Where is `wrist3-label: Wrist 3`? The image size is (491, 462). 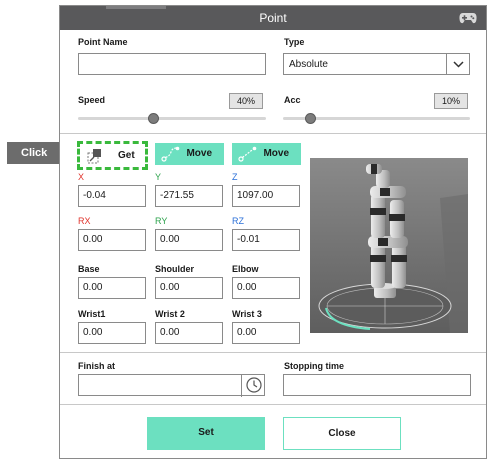
wrist3-label: Wrist 3 is located at coordinates (247, 314).